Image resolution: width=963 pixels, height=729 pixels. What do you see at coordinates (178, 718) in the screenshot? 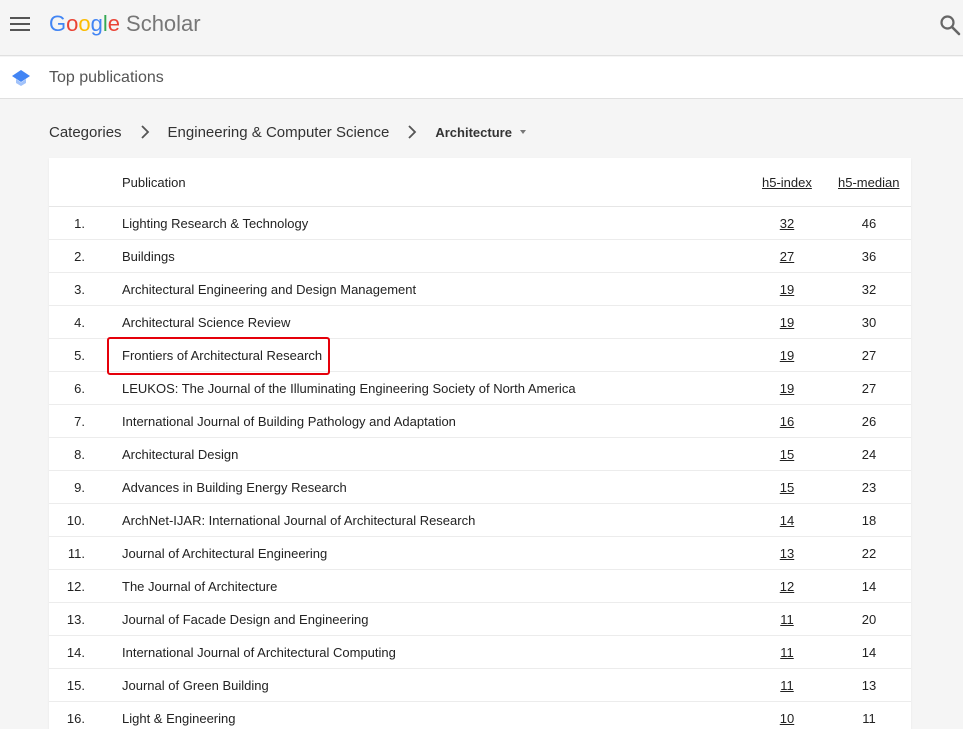
I see `publication-title-link: Light & Engineering` at bounding box center [178, 718].